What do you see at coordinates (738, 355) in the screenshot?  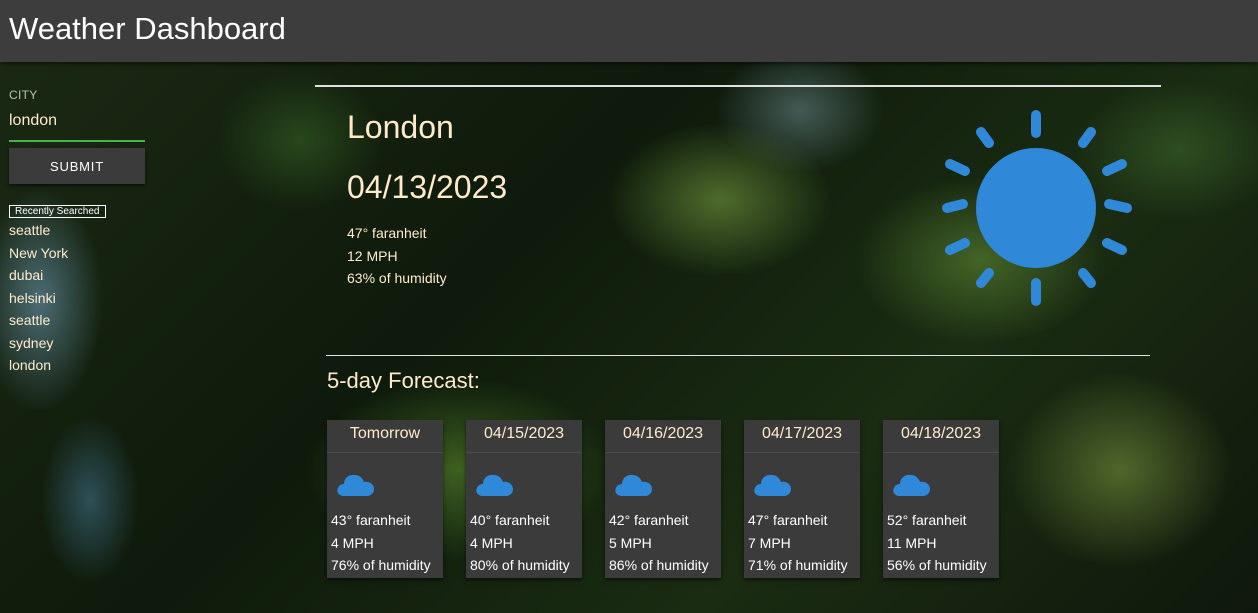 I see `forecast-divider` at bounding box center [738, 355].